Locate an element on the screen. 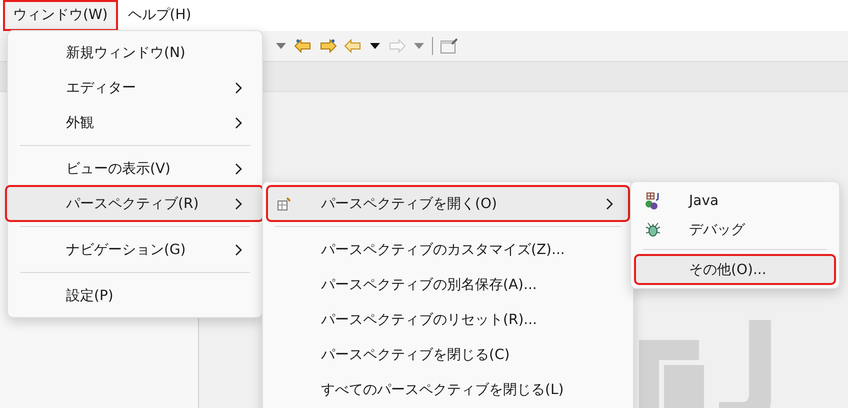 Image resolution: width=848 pixels, height=408 pixels. java-icon is located at coordinates (653, 201).